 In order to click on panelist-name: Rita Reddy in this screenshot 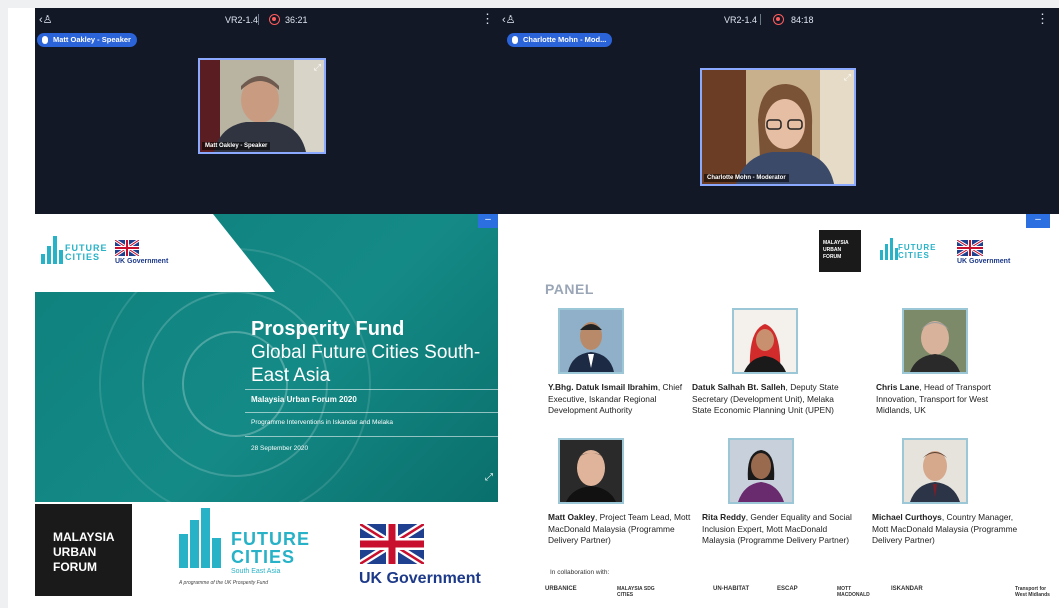, I will do `click(724, 517)`.